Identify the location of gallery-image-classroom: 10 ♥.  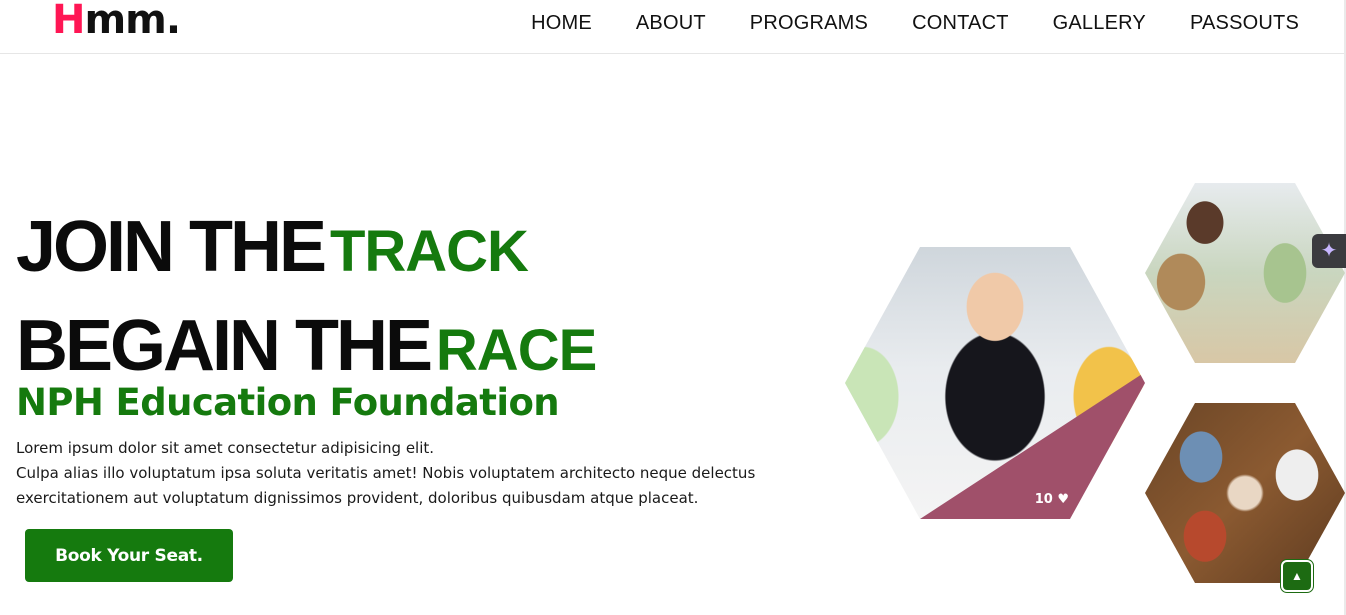
(995, 383).